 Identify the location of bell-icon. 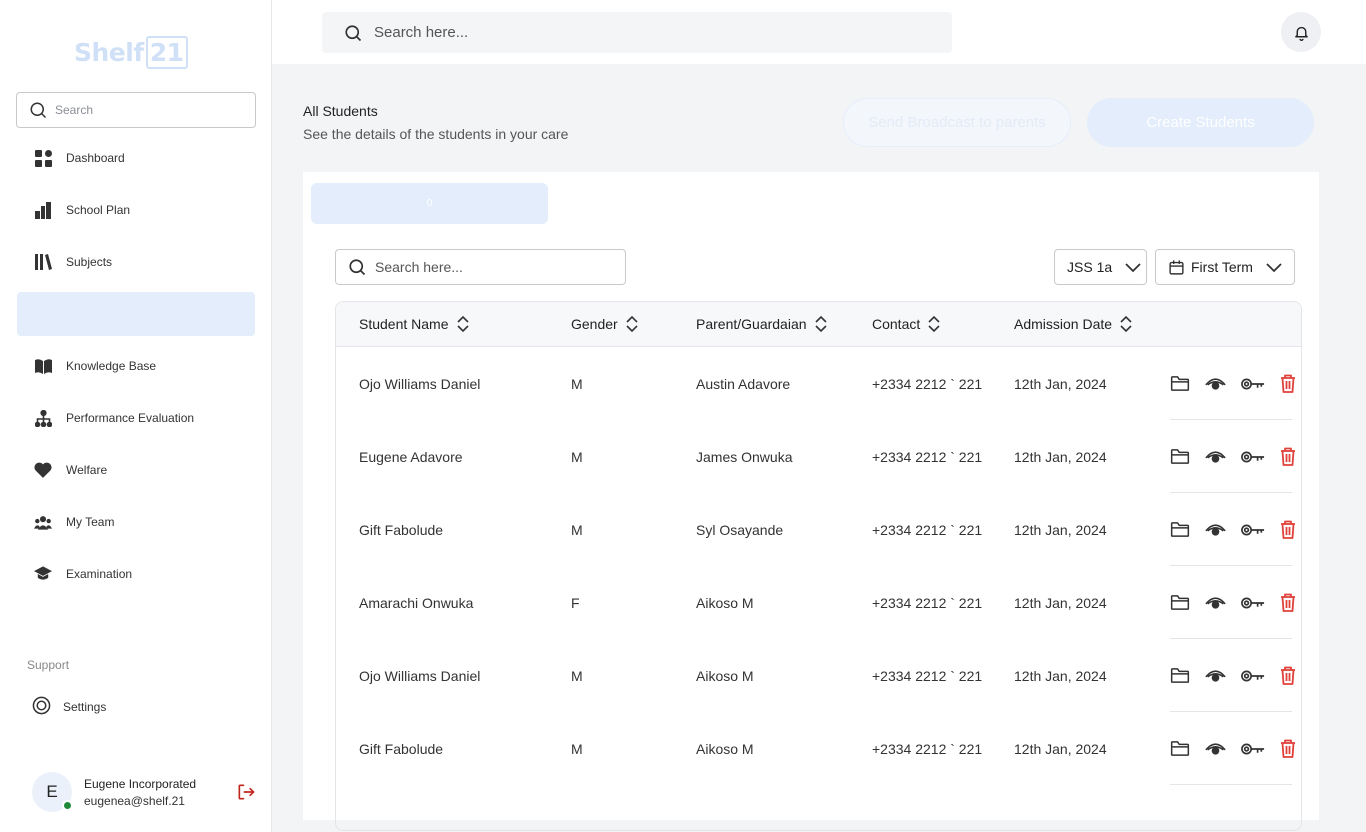
(1301, 33).